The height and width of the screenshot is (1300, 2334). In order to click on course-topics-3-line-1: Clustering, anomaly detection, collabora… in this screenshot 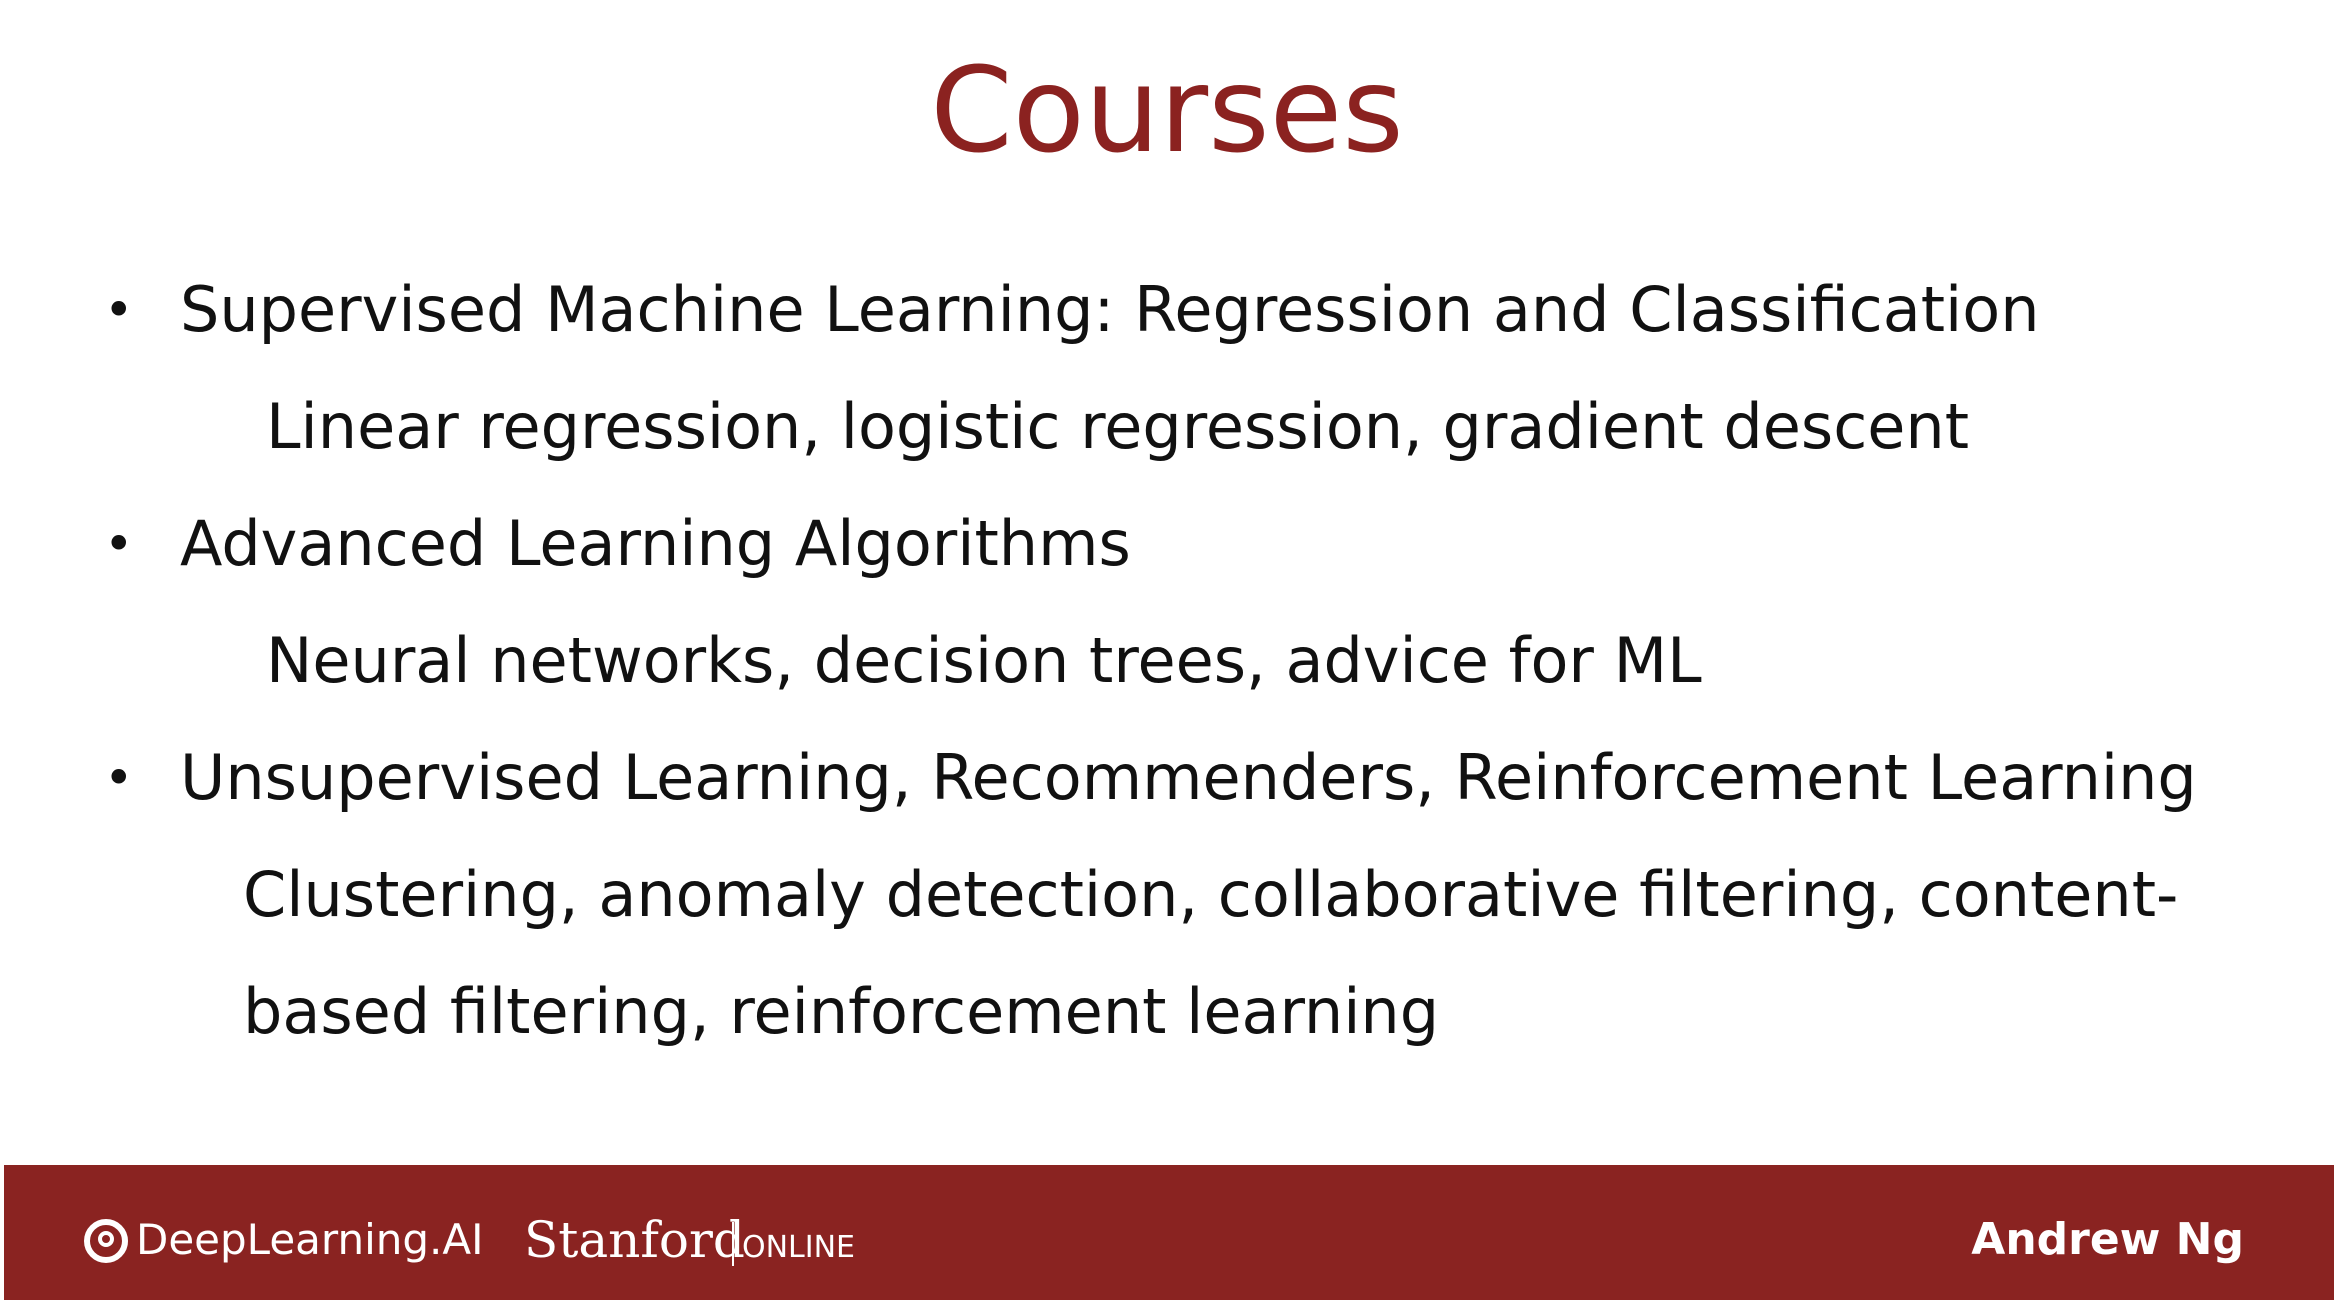, I will do `click(1211, 894)`.